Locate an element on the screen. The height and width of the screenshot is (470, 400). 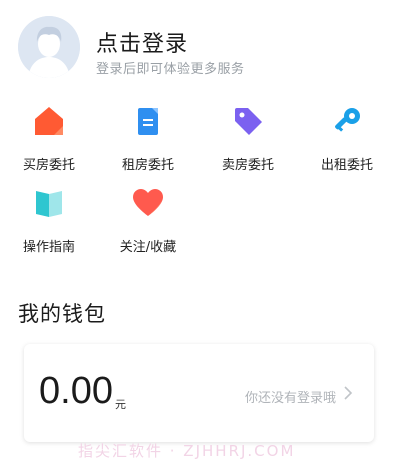
watermark: 指尖汇软件 · ZJHHRJ.COM is located at coordinates (187, 451).